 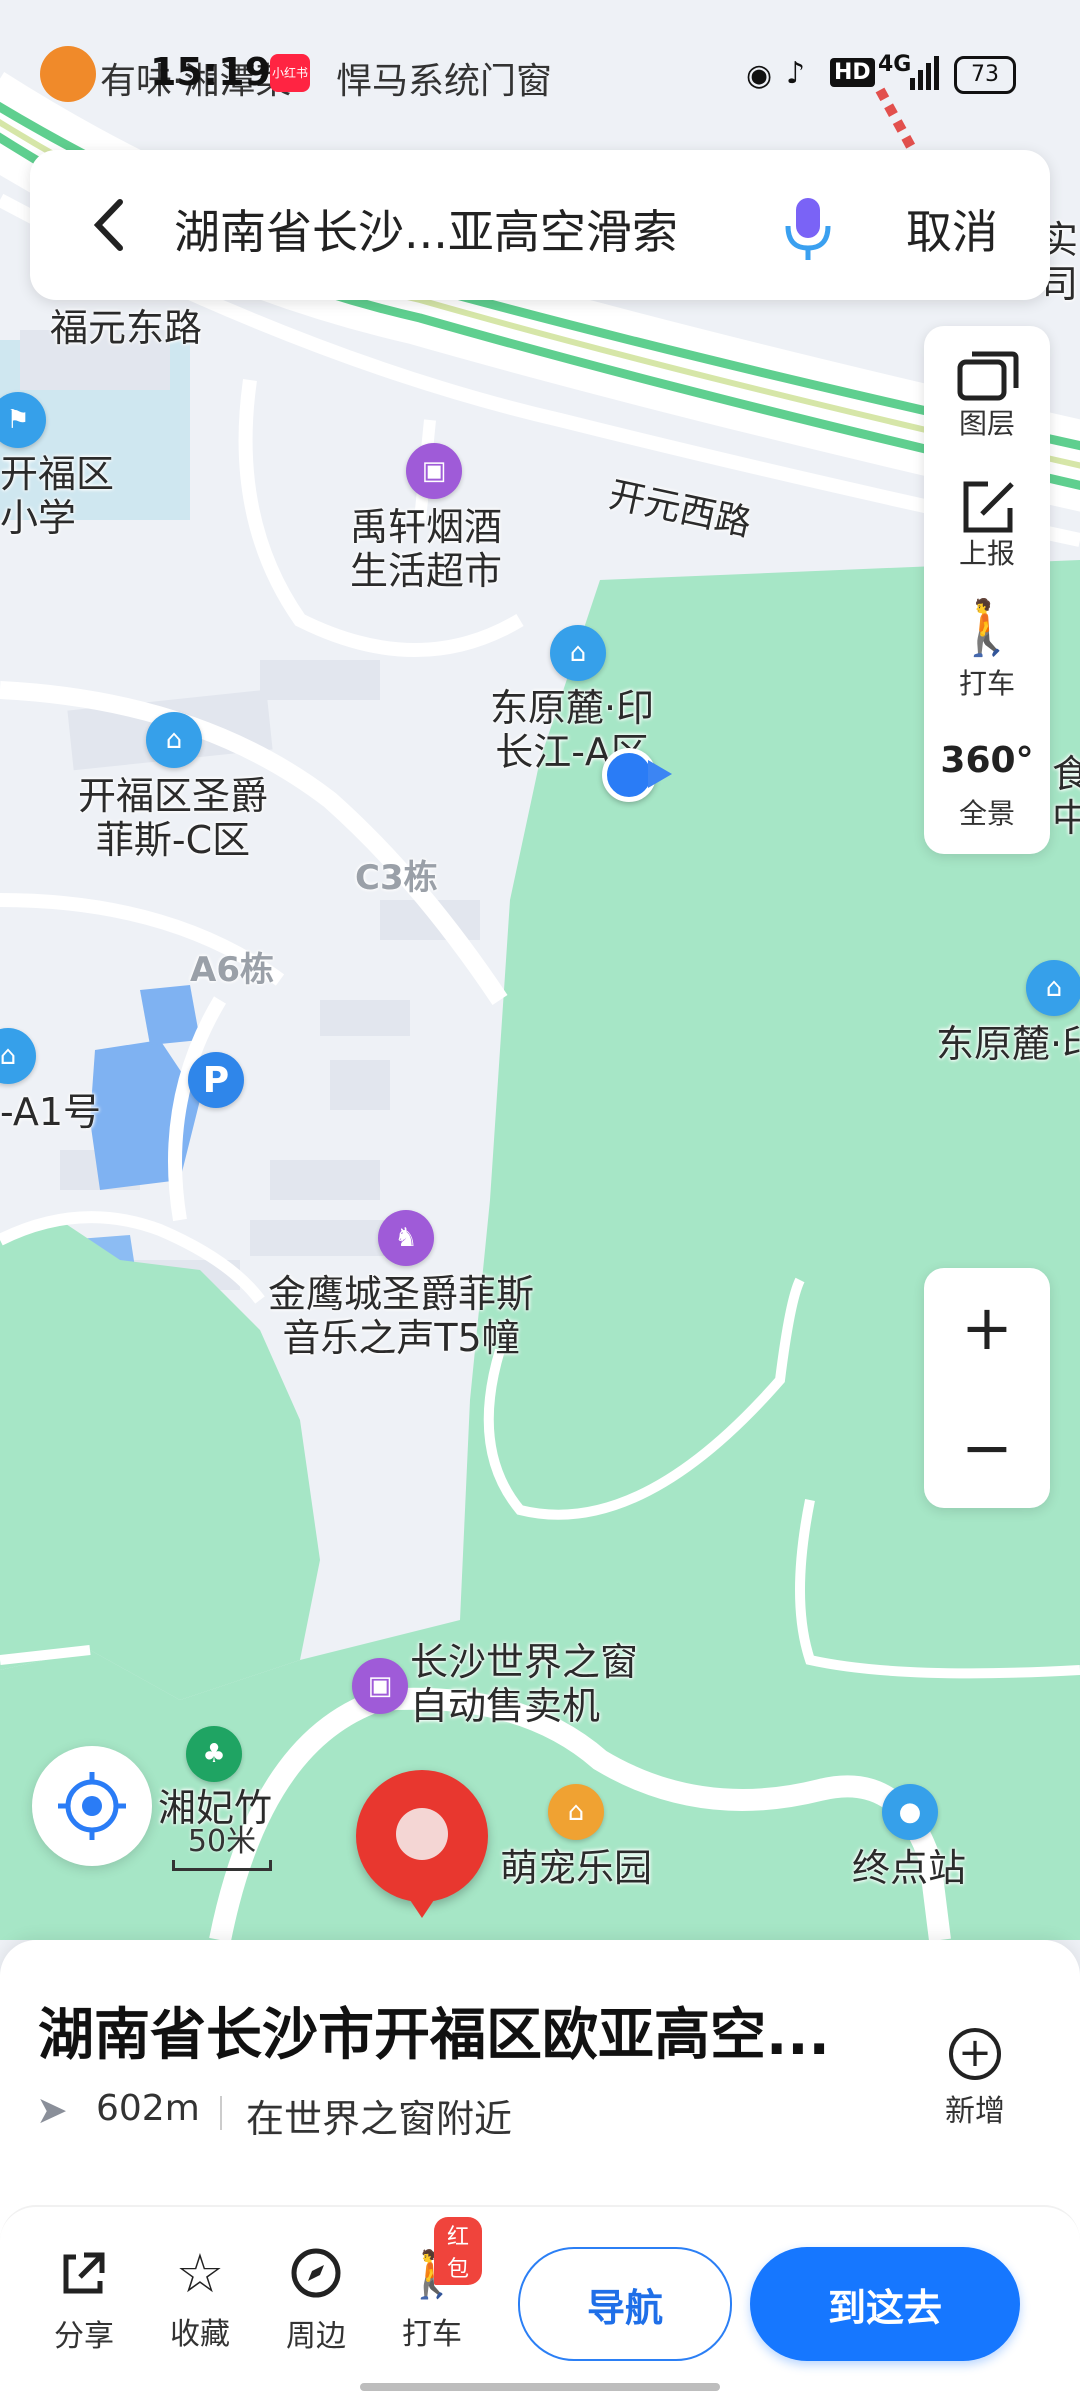 What do you see at coordinates (759, 75) in the screenshot?
I see `location-status-icon: ◉` at bounding box center [759, 75].